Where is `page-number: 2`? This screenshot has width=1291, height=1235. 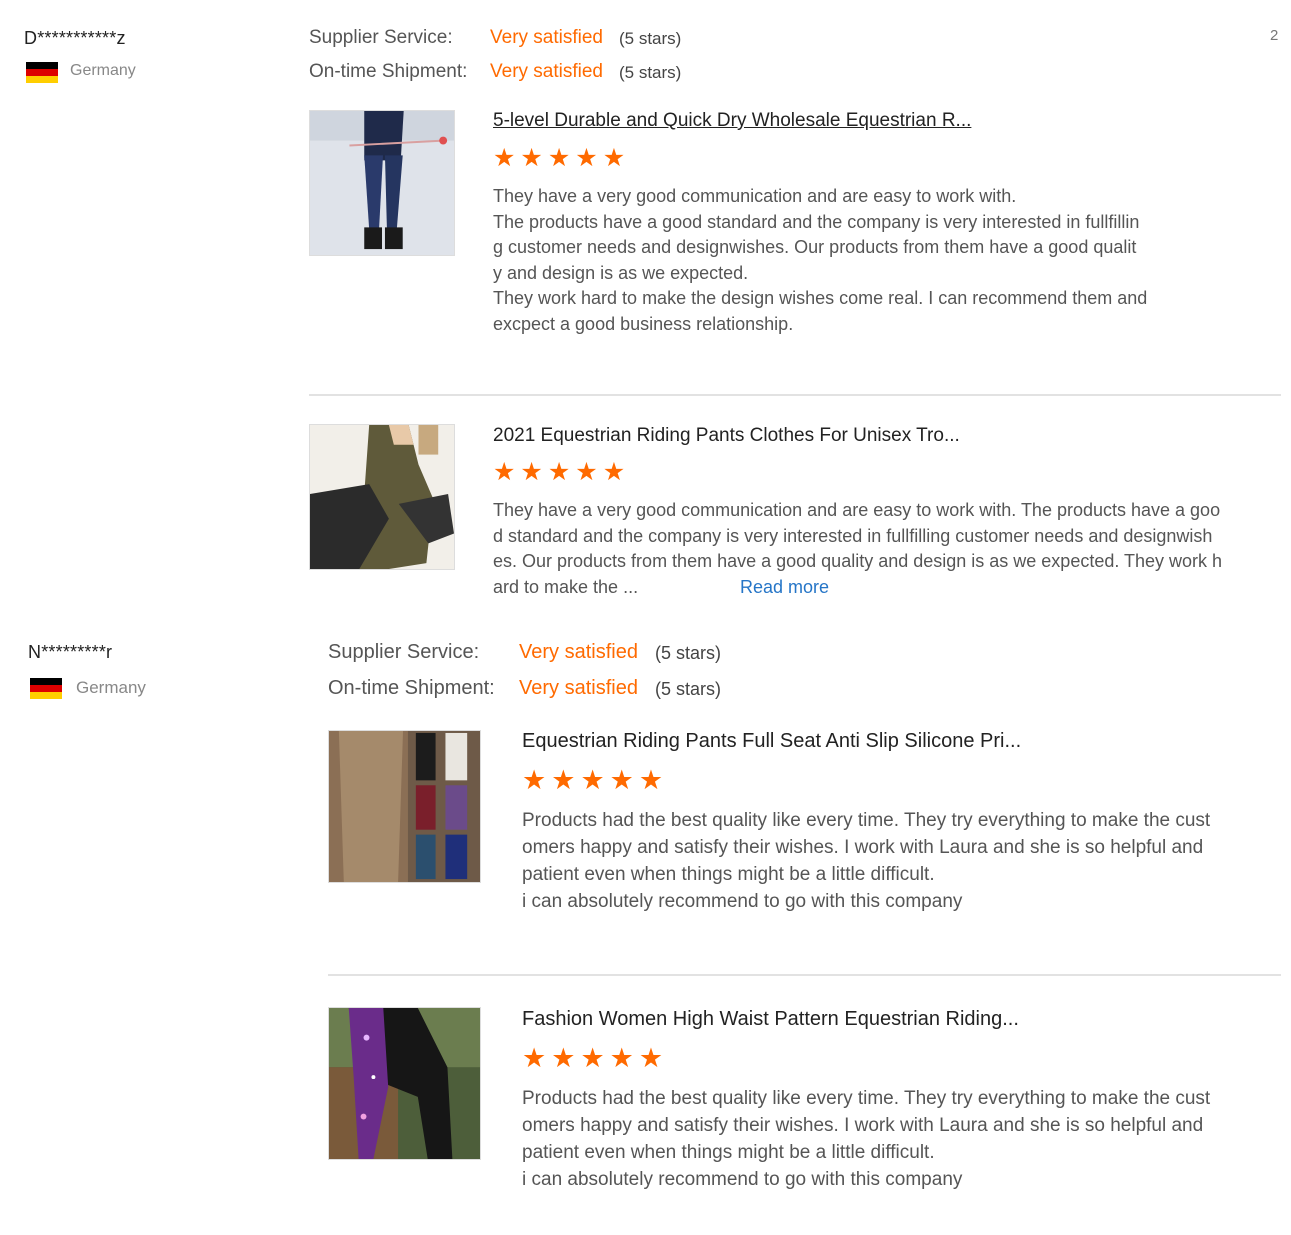
page-number: 2 is located at coordinates (1274, 35).